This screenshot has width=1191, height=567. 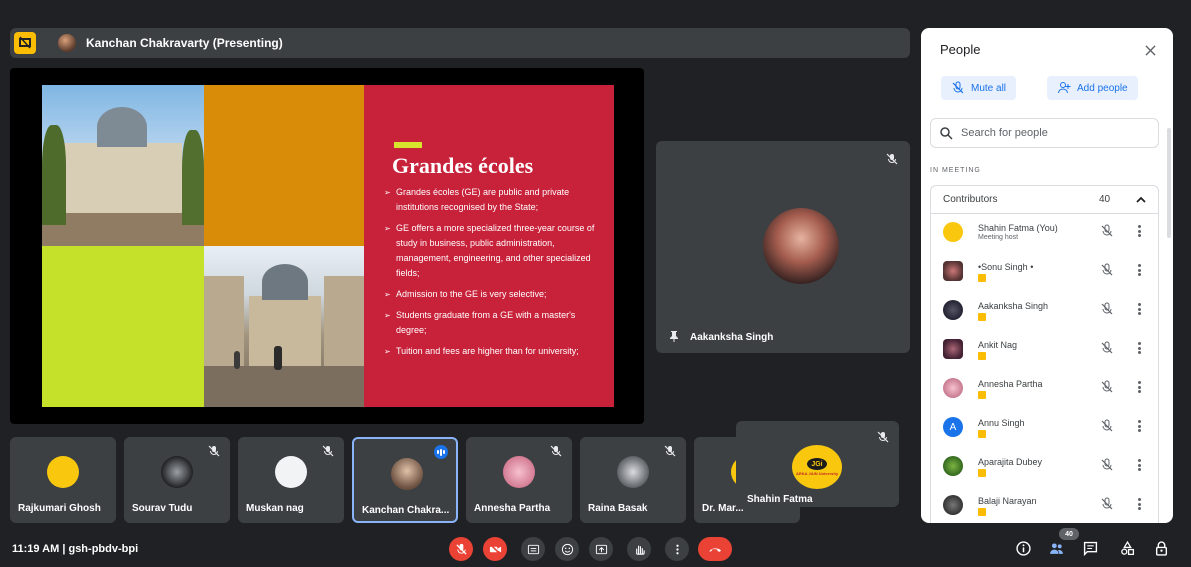 What do you see at coordinates (677, 549) in the screenshot?
I see `more-options-button` at bounding box center [677, 549].